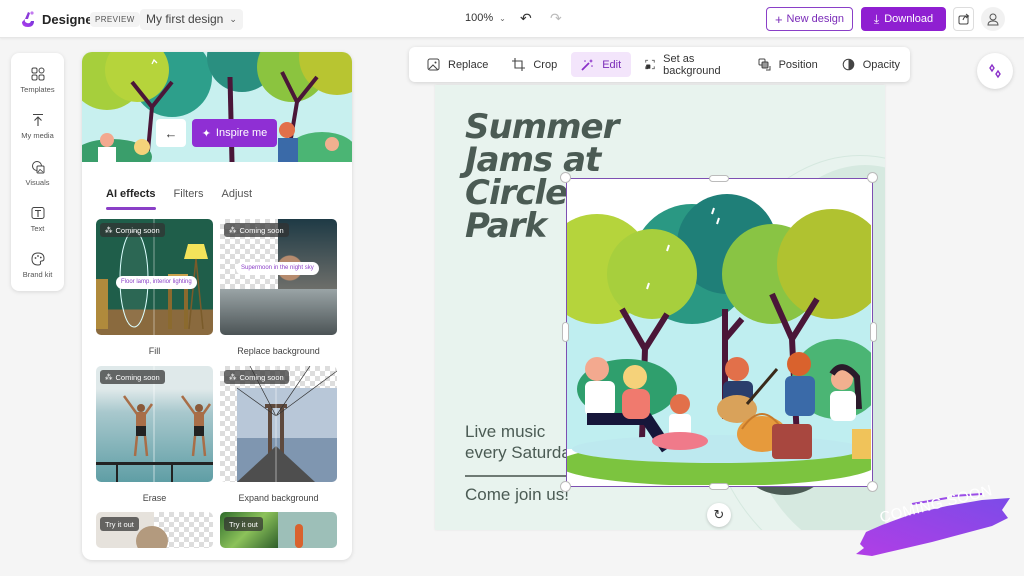  What do you see at coordinates (689, 64) in the screenshot?
I see `set-as-background-button: Set as background` at bounding box center [689, 64].